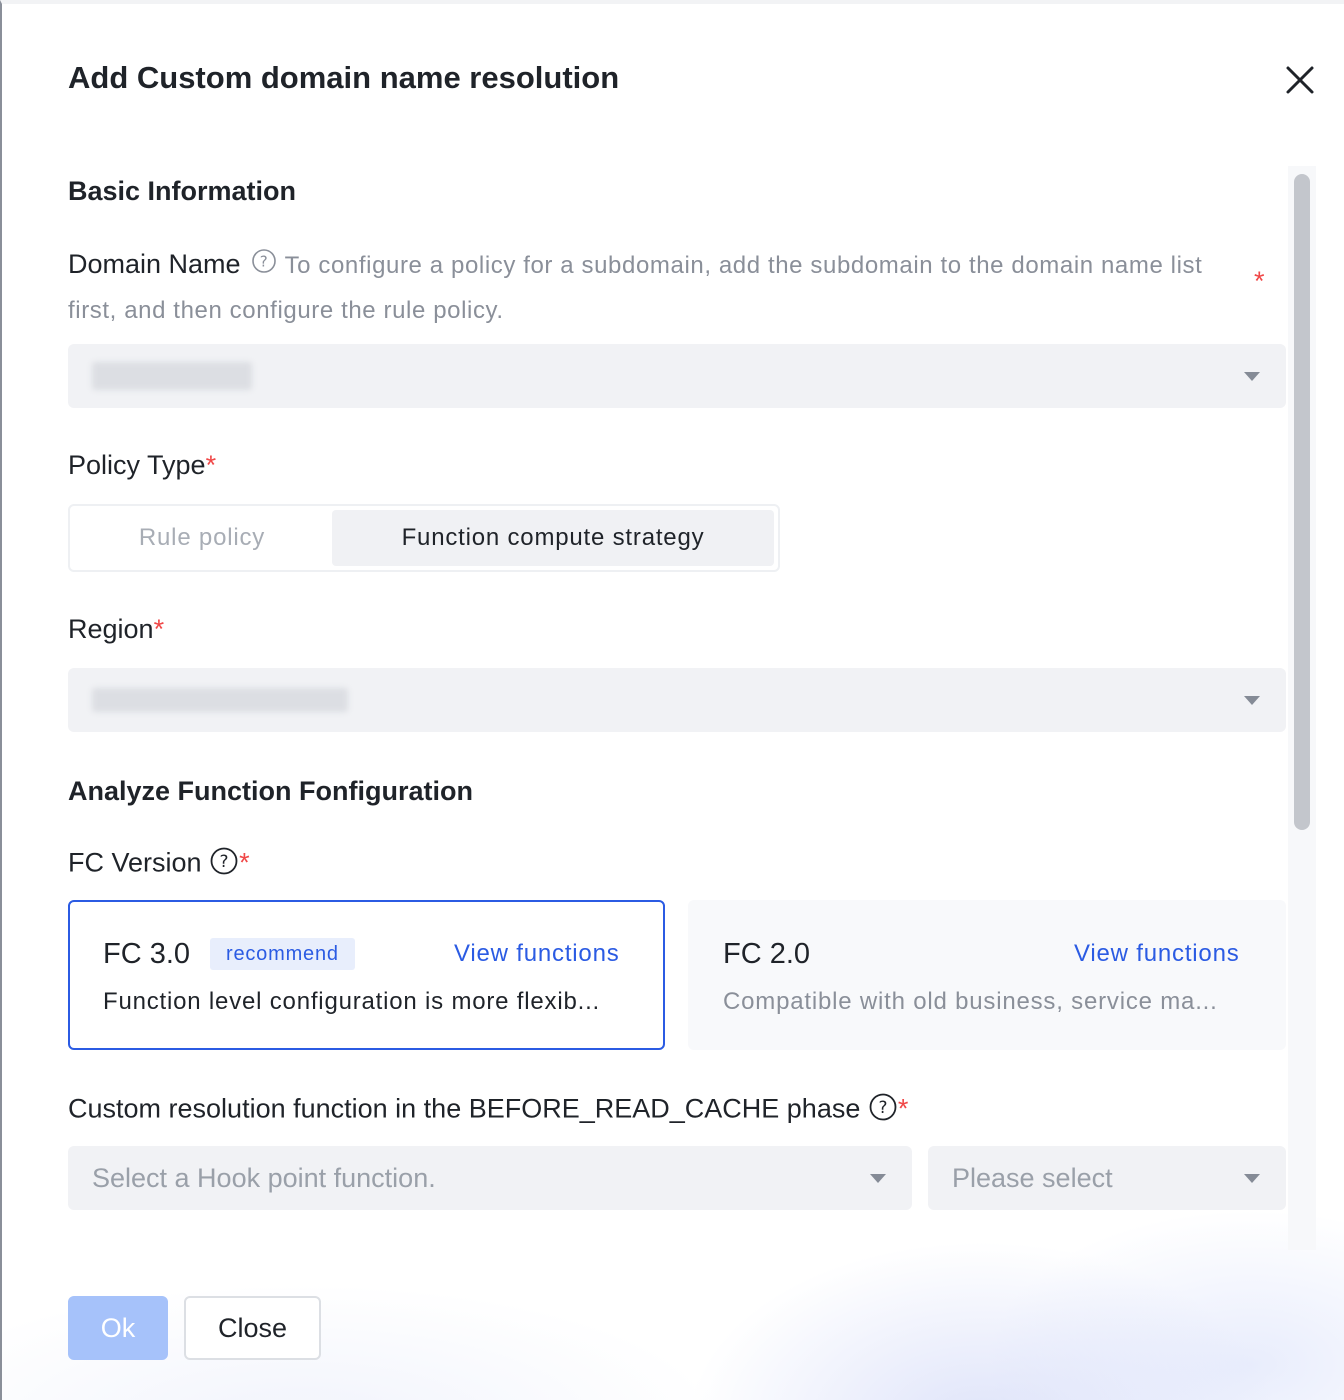 Image resolution: width=1344 pixels, height=1400 pixels. What do you see at coordinates (264, 1178) in the screenshot?
I see `hook-function-placeholder: Select a Hook point function.` at bounding box center [264, 1178].